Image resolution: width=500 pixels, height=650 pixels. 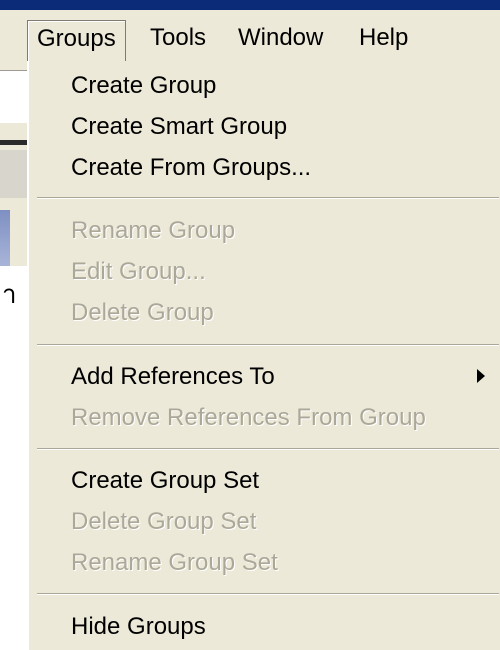 What do you see at coordinates (280, 38) in the screenshot?
I see `menubar-window: Window` at bounding box center [280, 38].